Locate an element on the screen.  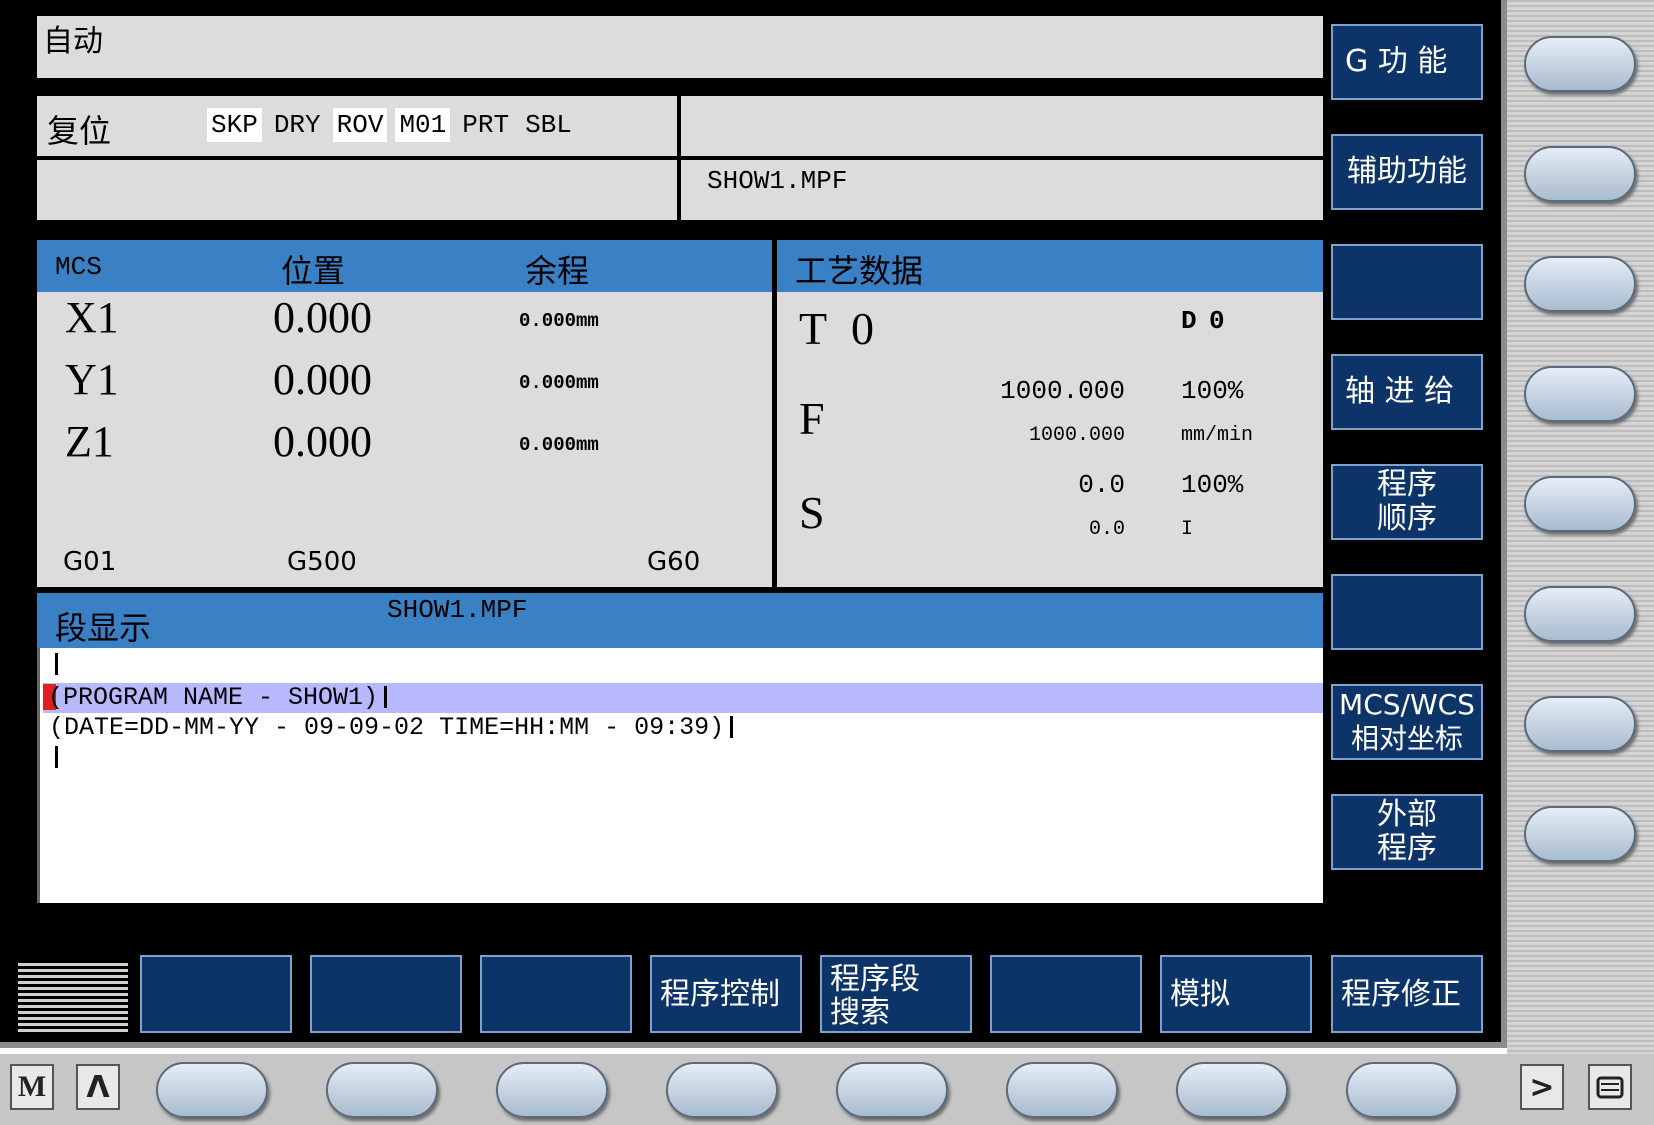
spindle-actual: 0.0 is located at coordinates (1106, 529).